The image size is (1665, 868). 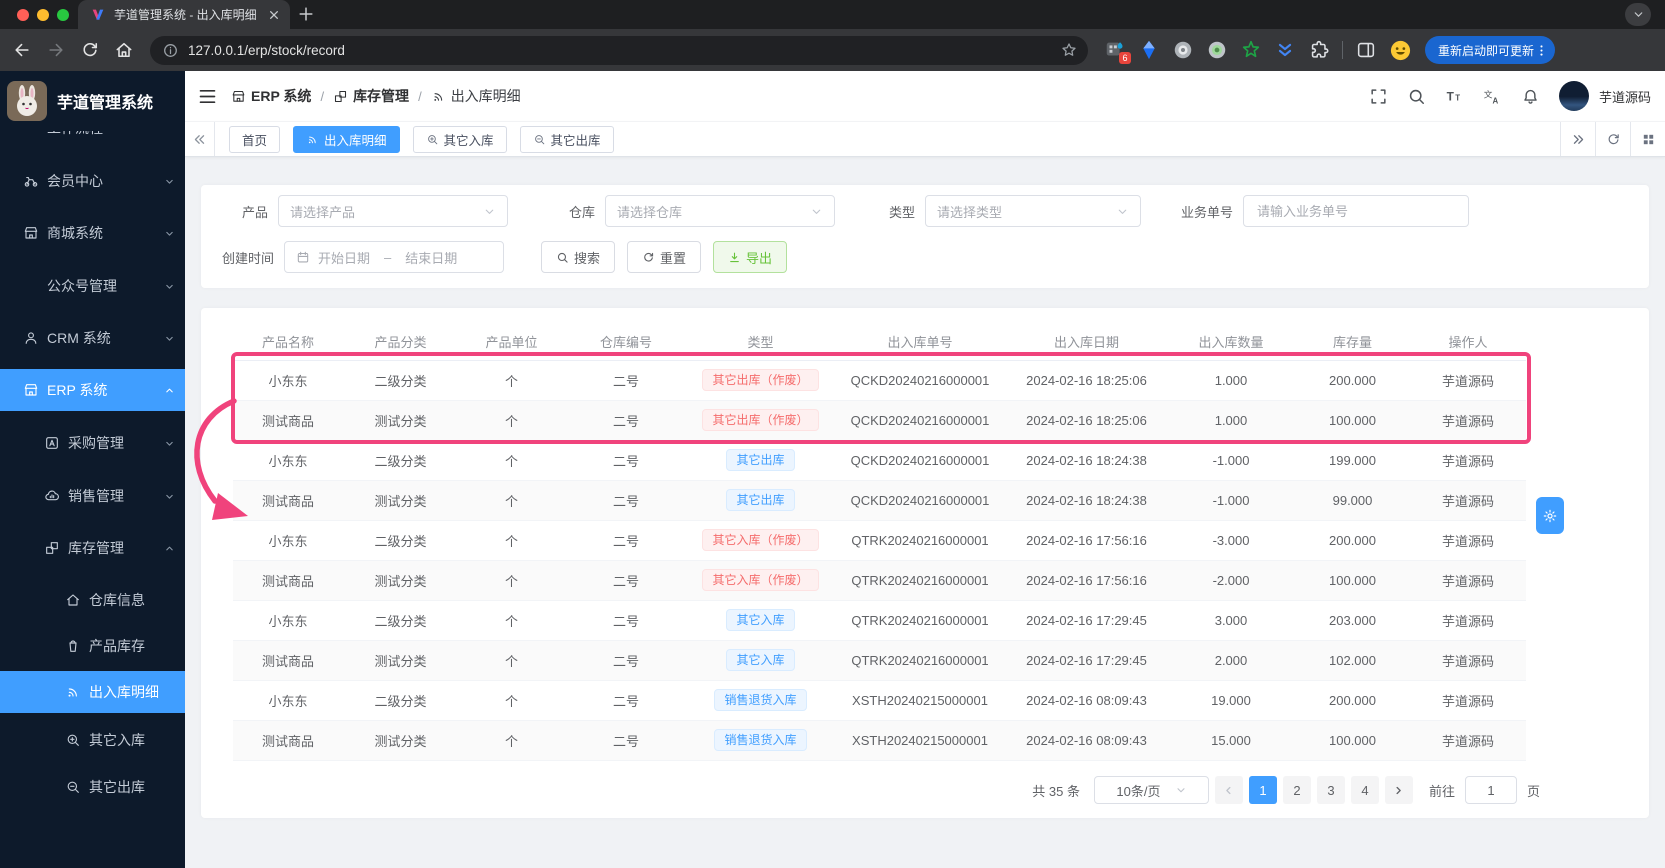 I want to click on new-tab-button, so click(x=306, y=14).